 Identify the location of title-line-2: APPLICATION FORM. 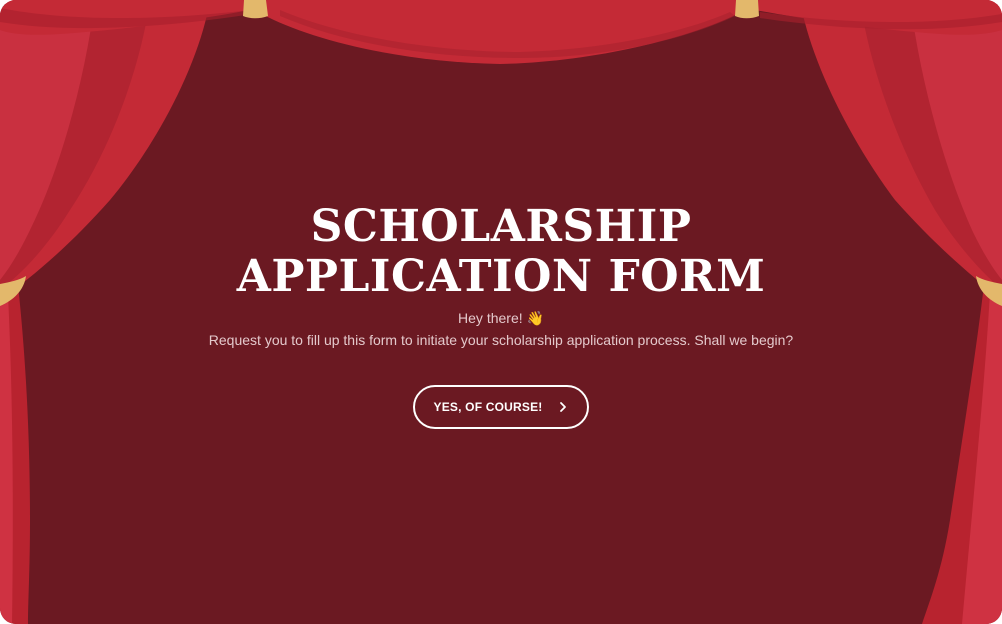
(501, 276).